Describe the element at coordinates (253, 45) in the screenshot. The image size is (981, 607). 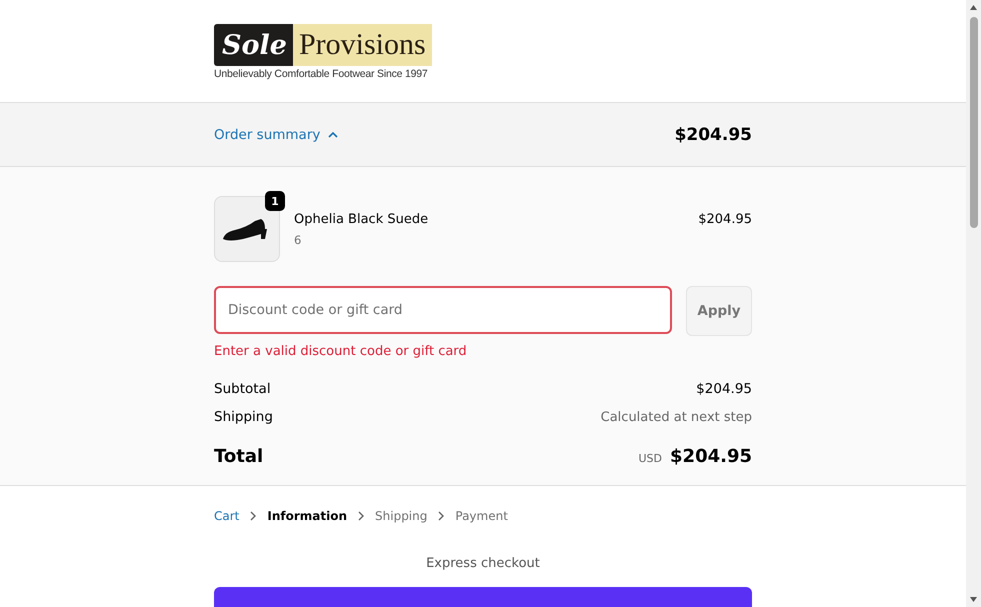
I see `logo-word: Sole` at that location.